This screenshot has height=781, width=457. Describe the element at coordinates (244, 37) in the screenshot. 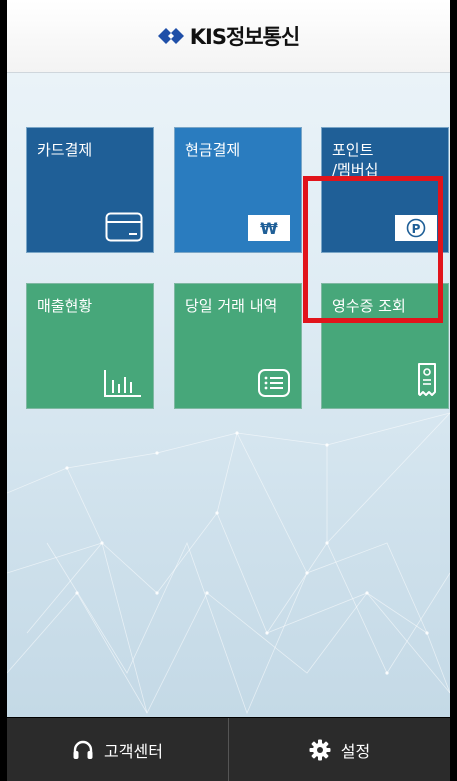

I see `logo-text: KIS정보통신` at that location.